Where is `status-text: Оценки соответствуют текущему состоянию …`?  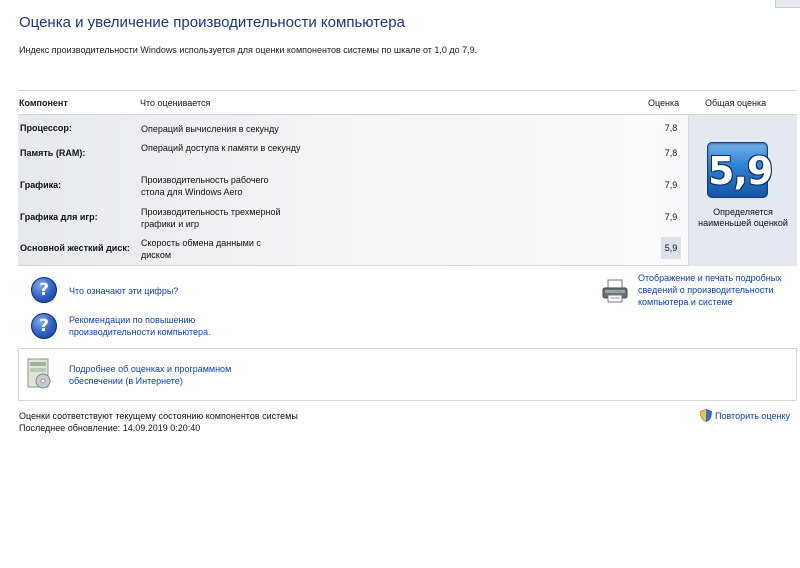
status-text: Оценки соответствуют текущему состоянию … is located at coordinates (158, 422).